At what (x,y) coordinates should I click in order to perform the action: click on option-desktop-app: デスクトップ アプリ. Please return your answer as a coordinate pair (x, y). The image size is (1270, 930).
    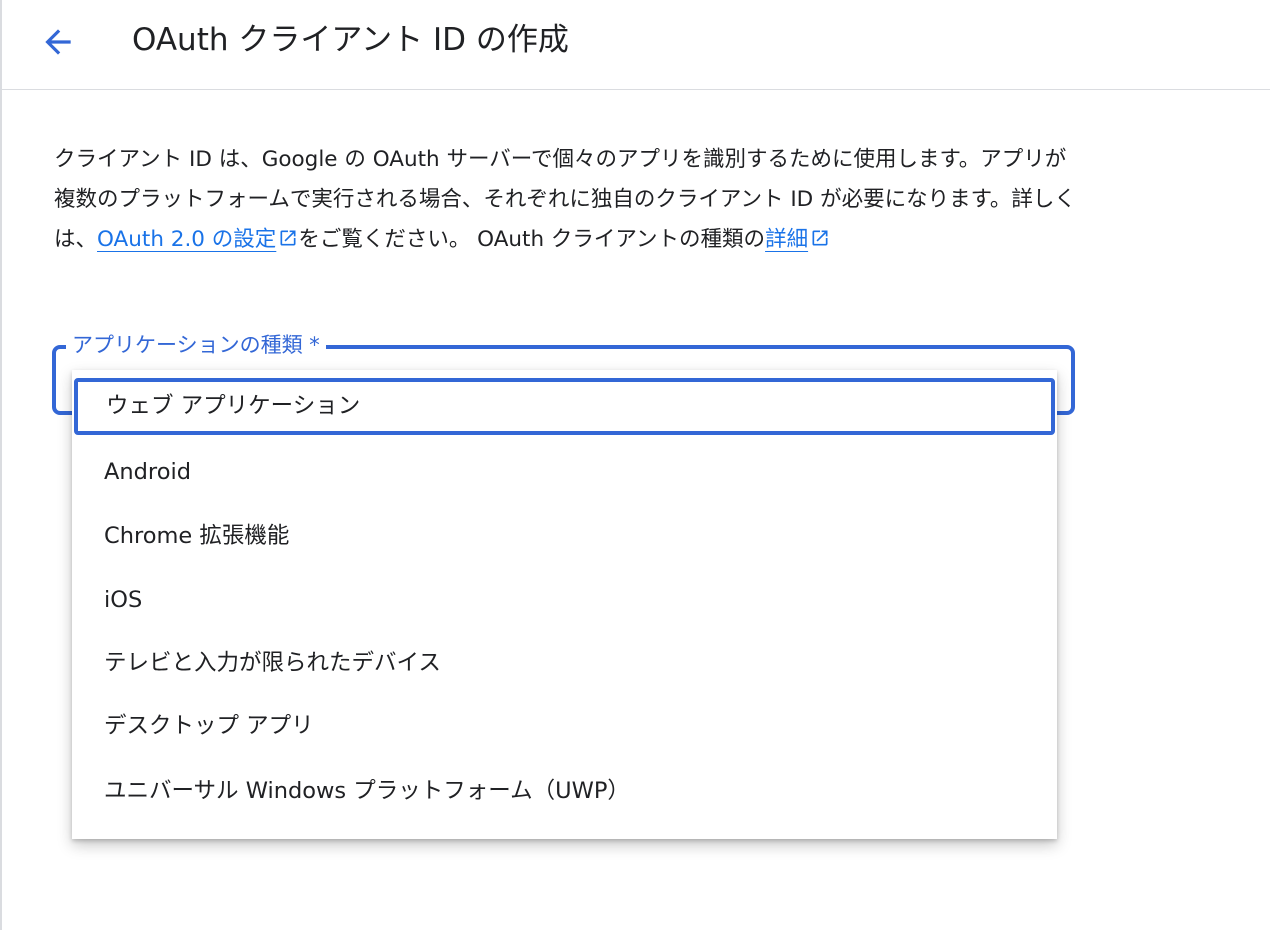
    Looking at the image, I should click on (564, 726).